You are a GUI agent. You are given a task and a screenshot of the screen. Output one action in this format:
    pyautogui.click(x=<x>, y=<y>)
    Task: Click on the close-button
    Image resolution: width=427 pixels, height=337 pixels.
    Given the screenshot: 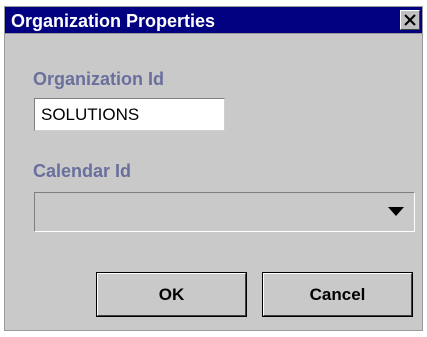 What is the action you would take?
    pyautogui.click(x=410, y=20)
    